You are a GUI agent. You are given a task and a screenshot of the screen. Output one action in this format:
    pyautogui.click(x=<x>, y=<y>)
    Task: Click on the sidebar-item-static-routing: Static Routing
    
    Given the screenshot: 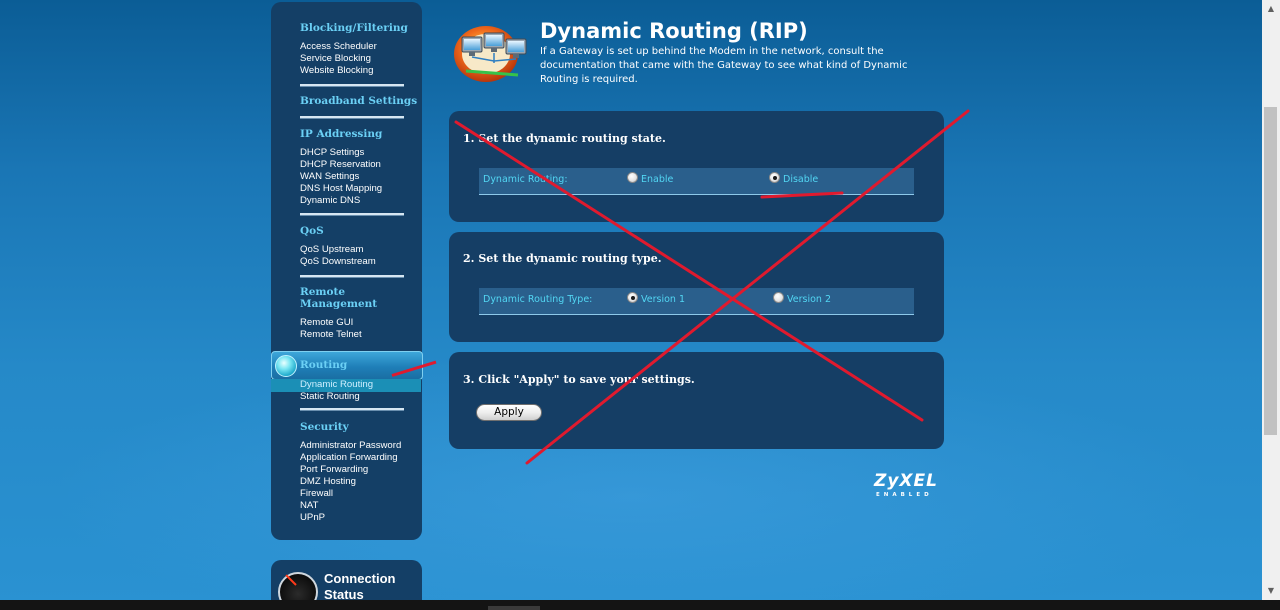 What is the action you would take?
    pyautogui.click(x=330, y=397)
    